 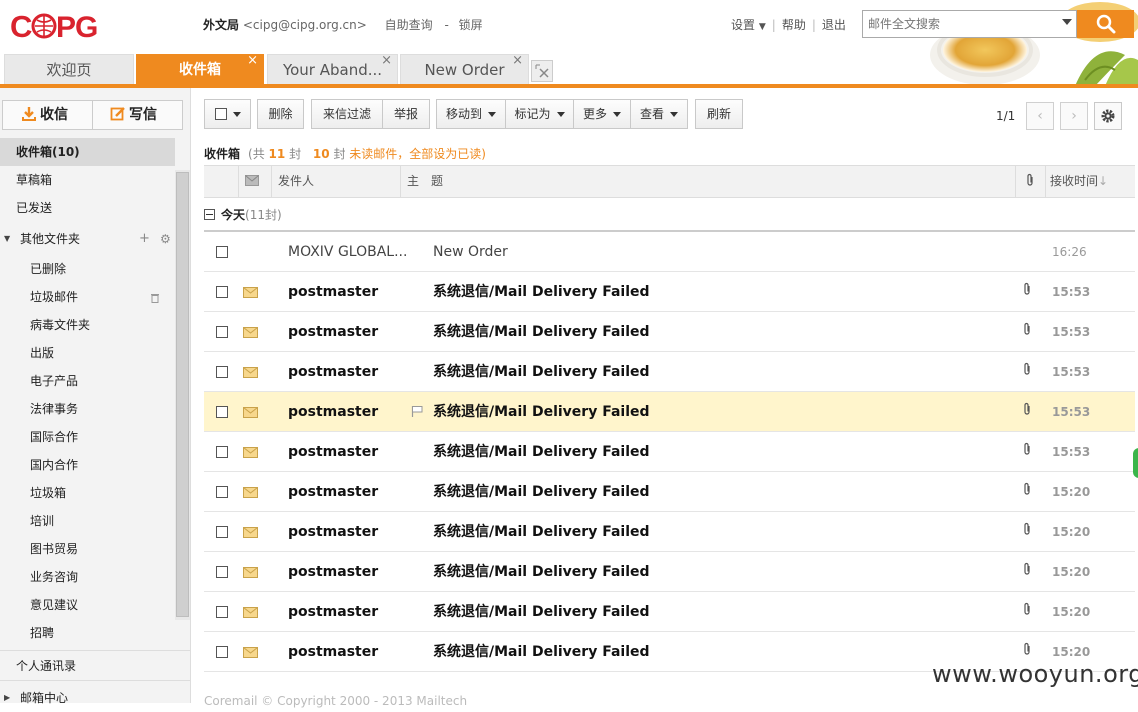 What do you see at coordinates (87, 698) in the screenshot?
I see `sidebar-item-mailbox-center: ▶ 邮箱中心` at bounding box center [87, 698].